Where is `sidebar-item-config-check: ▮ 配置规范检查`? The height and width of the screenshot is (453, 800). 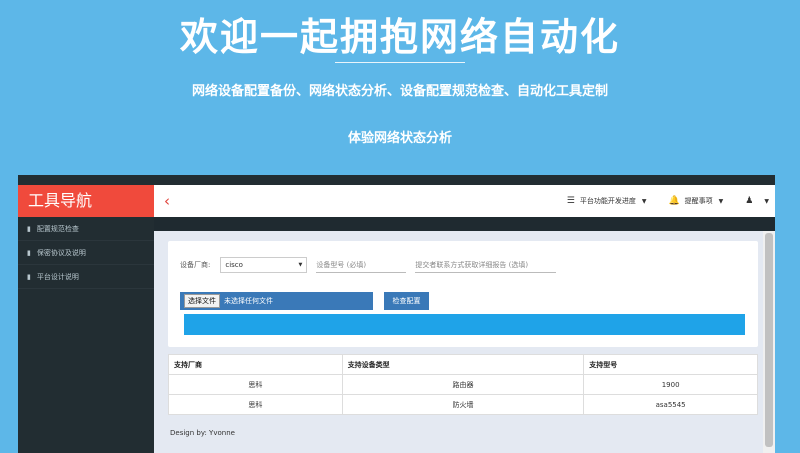 sidebar-item-config-check: ▮ 配置规范检查 is located at coordinates (86, 229).